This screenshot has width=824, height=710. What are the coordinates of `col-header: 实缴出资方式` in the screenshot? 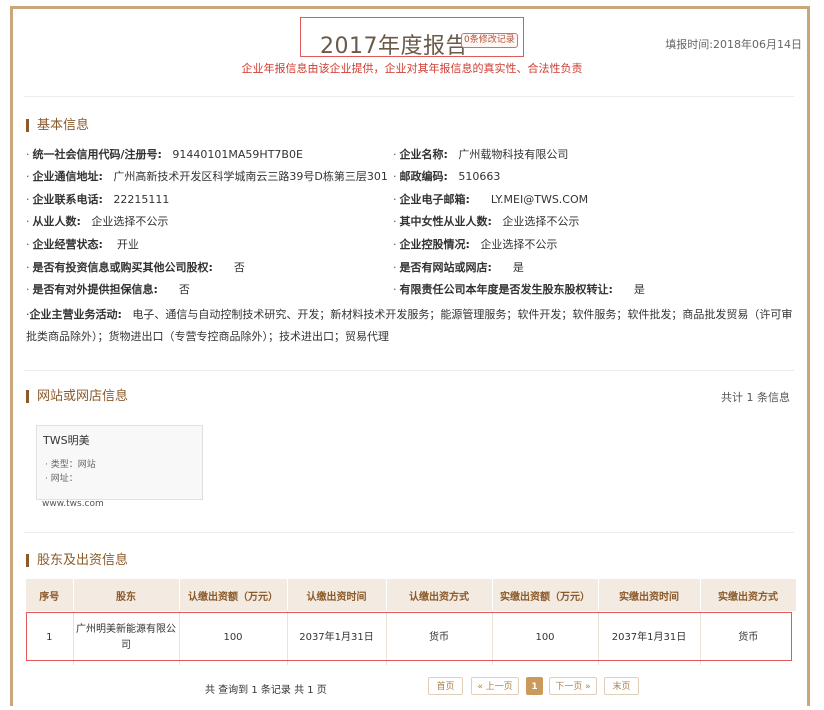 It's located at (748, 595).